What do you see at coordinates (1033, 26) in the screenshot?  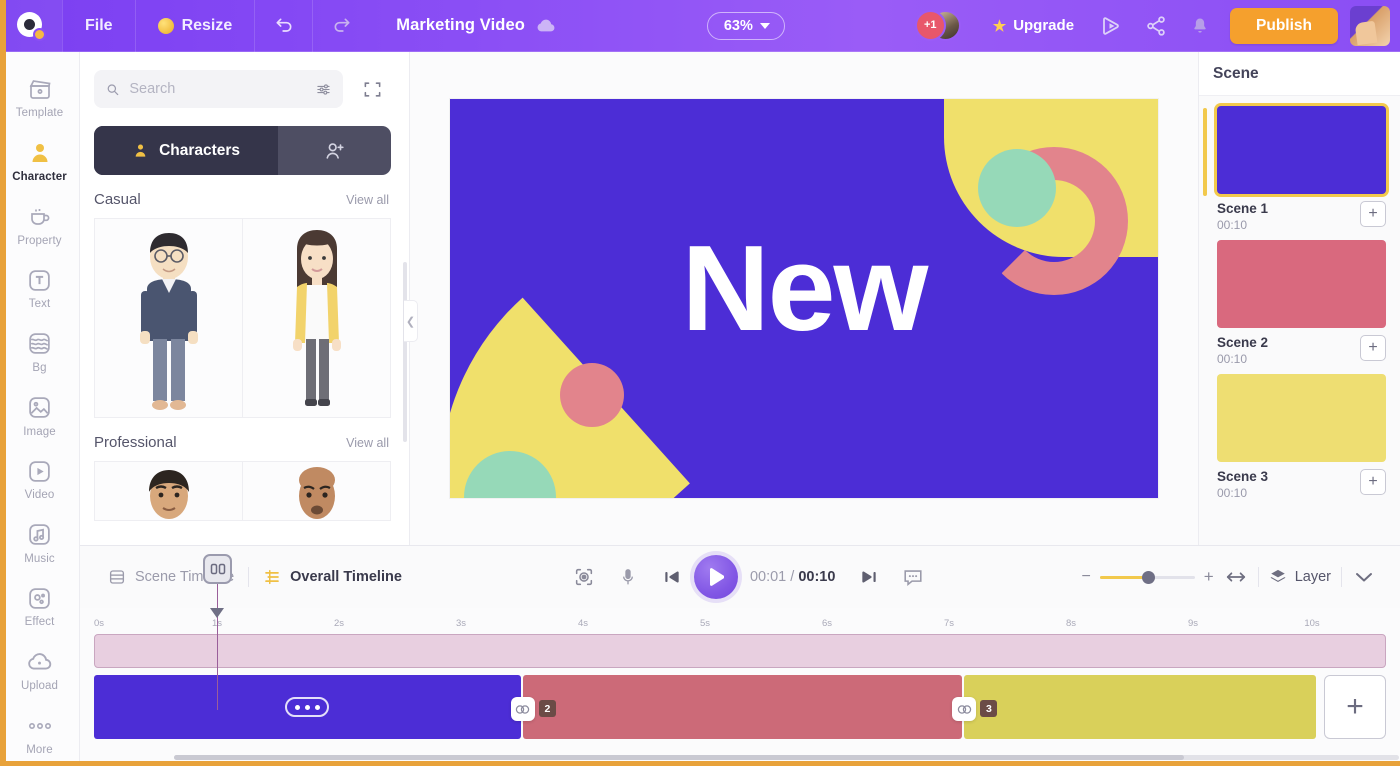 I see `upgrade-button: ★ Upgrade` at bounding box center [1033, 26].